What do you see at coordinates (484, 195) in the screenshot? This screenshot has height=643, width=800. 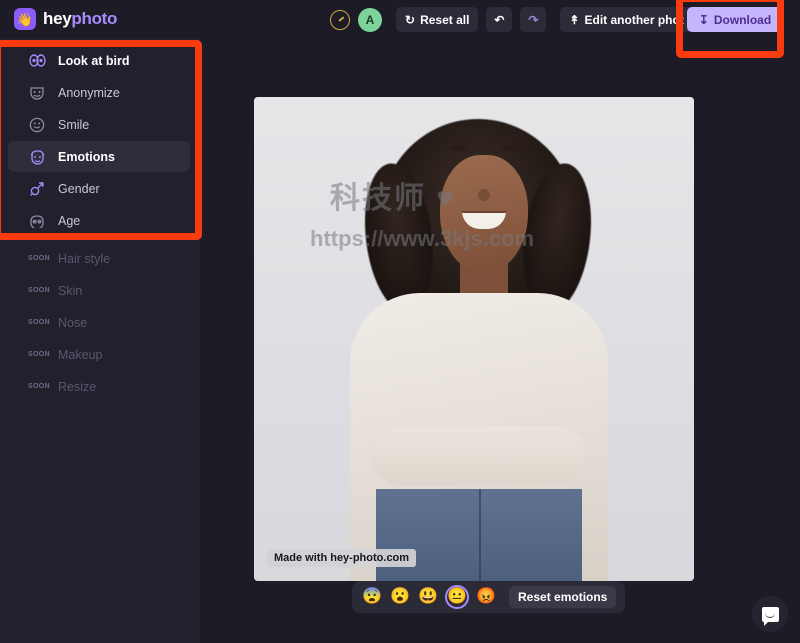 I see `subject-nose` at bounding box center [484, 195].